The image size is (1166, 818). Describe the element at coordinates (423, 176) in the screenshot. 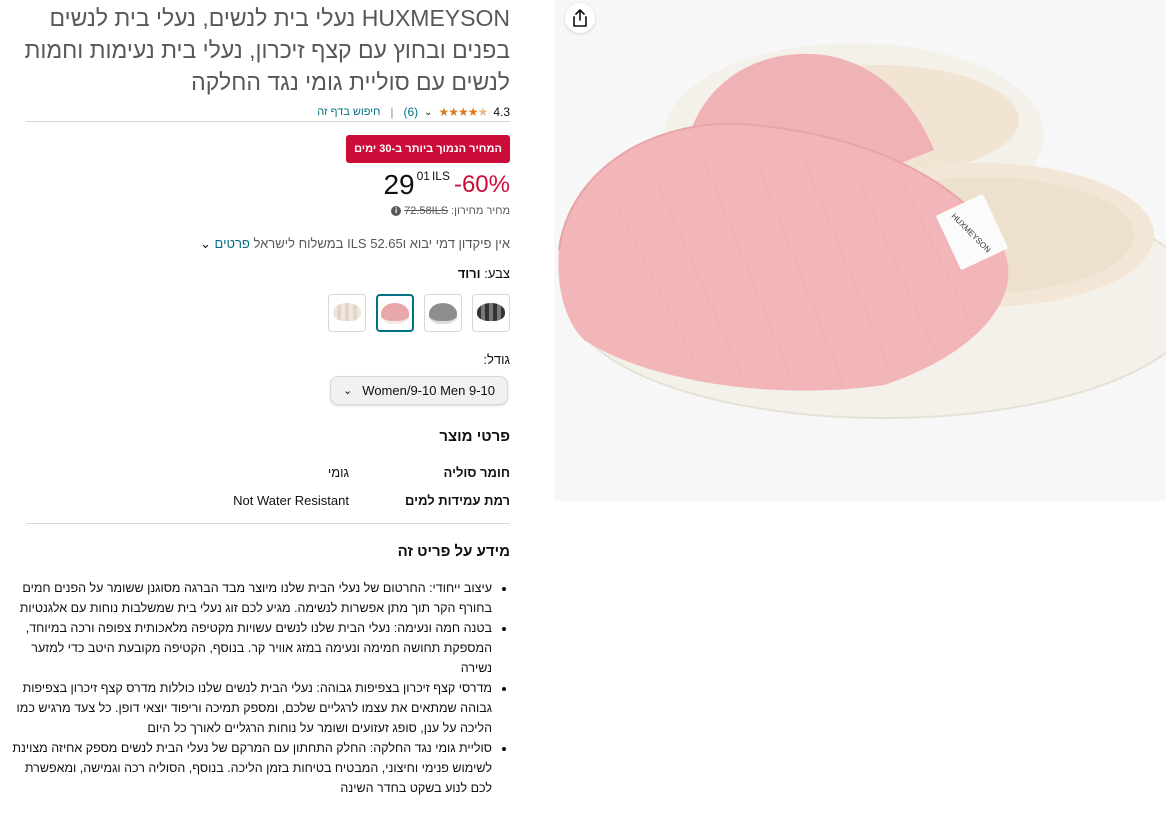

I see `price-fraction: 01` at that location.